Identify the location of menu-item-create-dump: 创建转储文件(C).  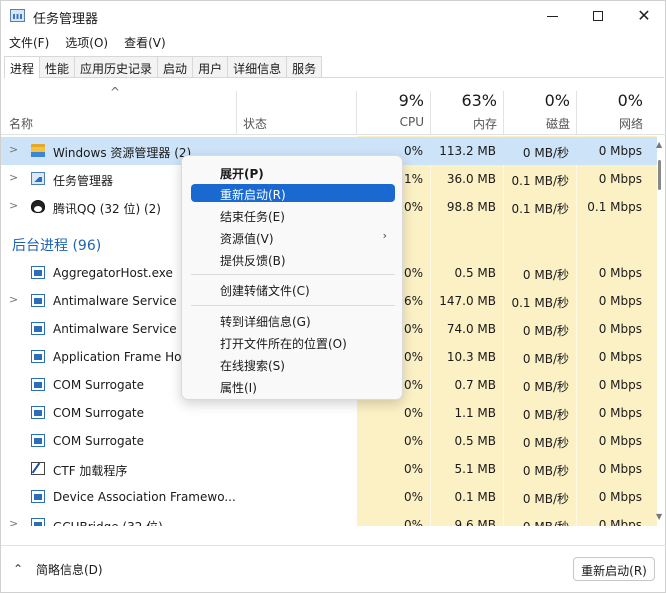
(293, 289).